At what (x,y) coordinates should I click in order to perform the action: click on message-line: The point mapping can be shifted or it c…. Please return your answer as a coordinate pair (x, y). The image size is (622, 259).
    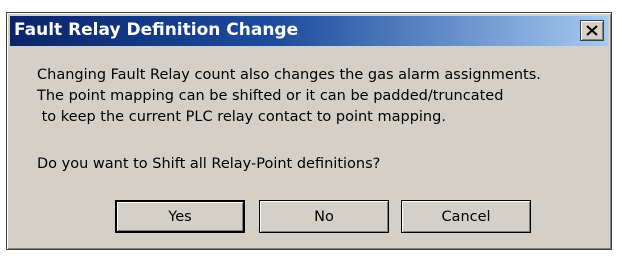
    Looking at the image, I should click on (270, 96).